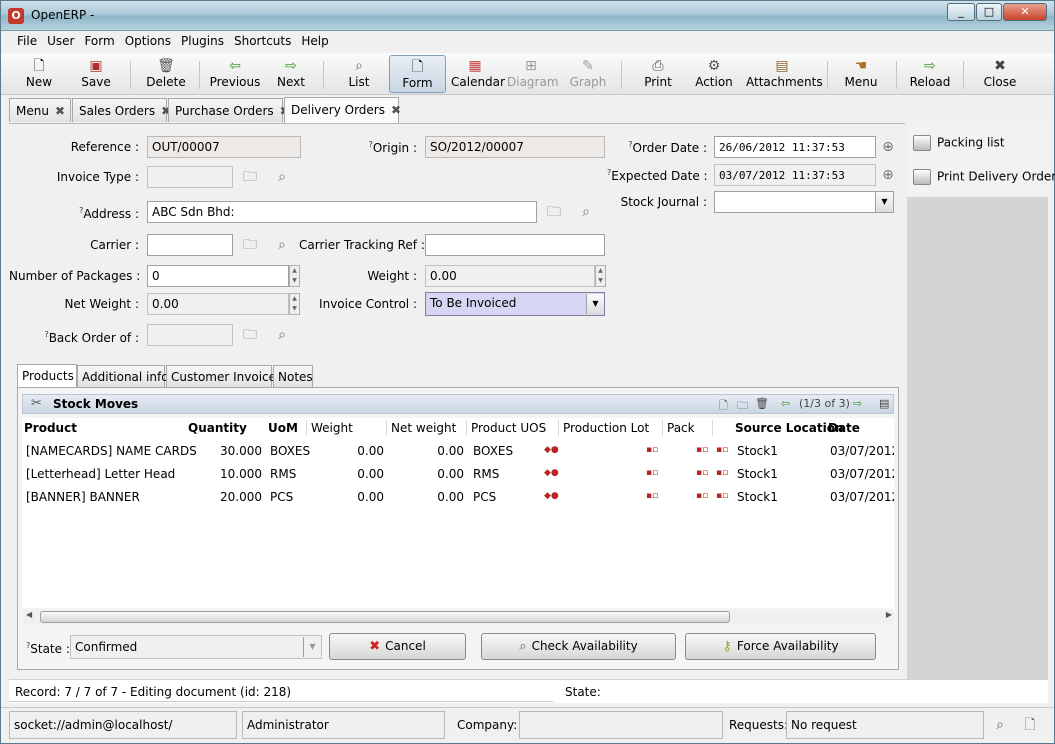 The image size is (1055, 744). I want to click on save-button: ▣ Save, so click(96, 74).